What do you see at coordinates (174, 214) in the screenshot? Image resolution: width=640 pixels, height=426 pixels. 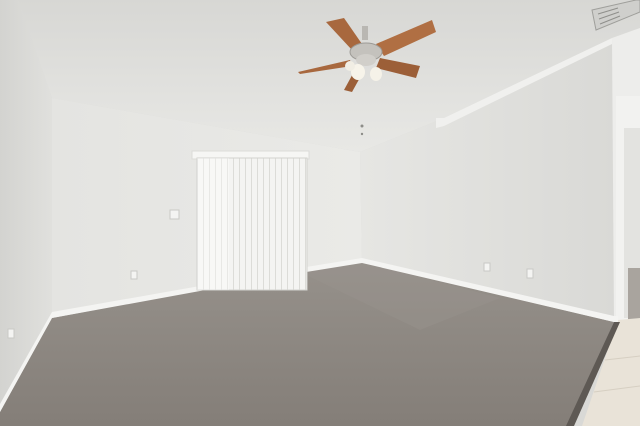 I see `light-switch` at bounding box center [174, 214].